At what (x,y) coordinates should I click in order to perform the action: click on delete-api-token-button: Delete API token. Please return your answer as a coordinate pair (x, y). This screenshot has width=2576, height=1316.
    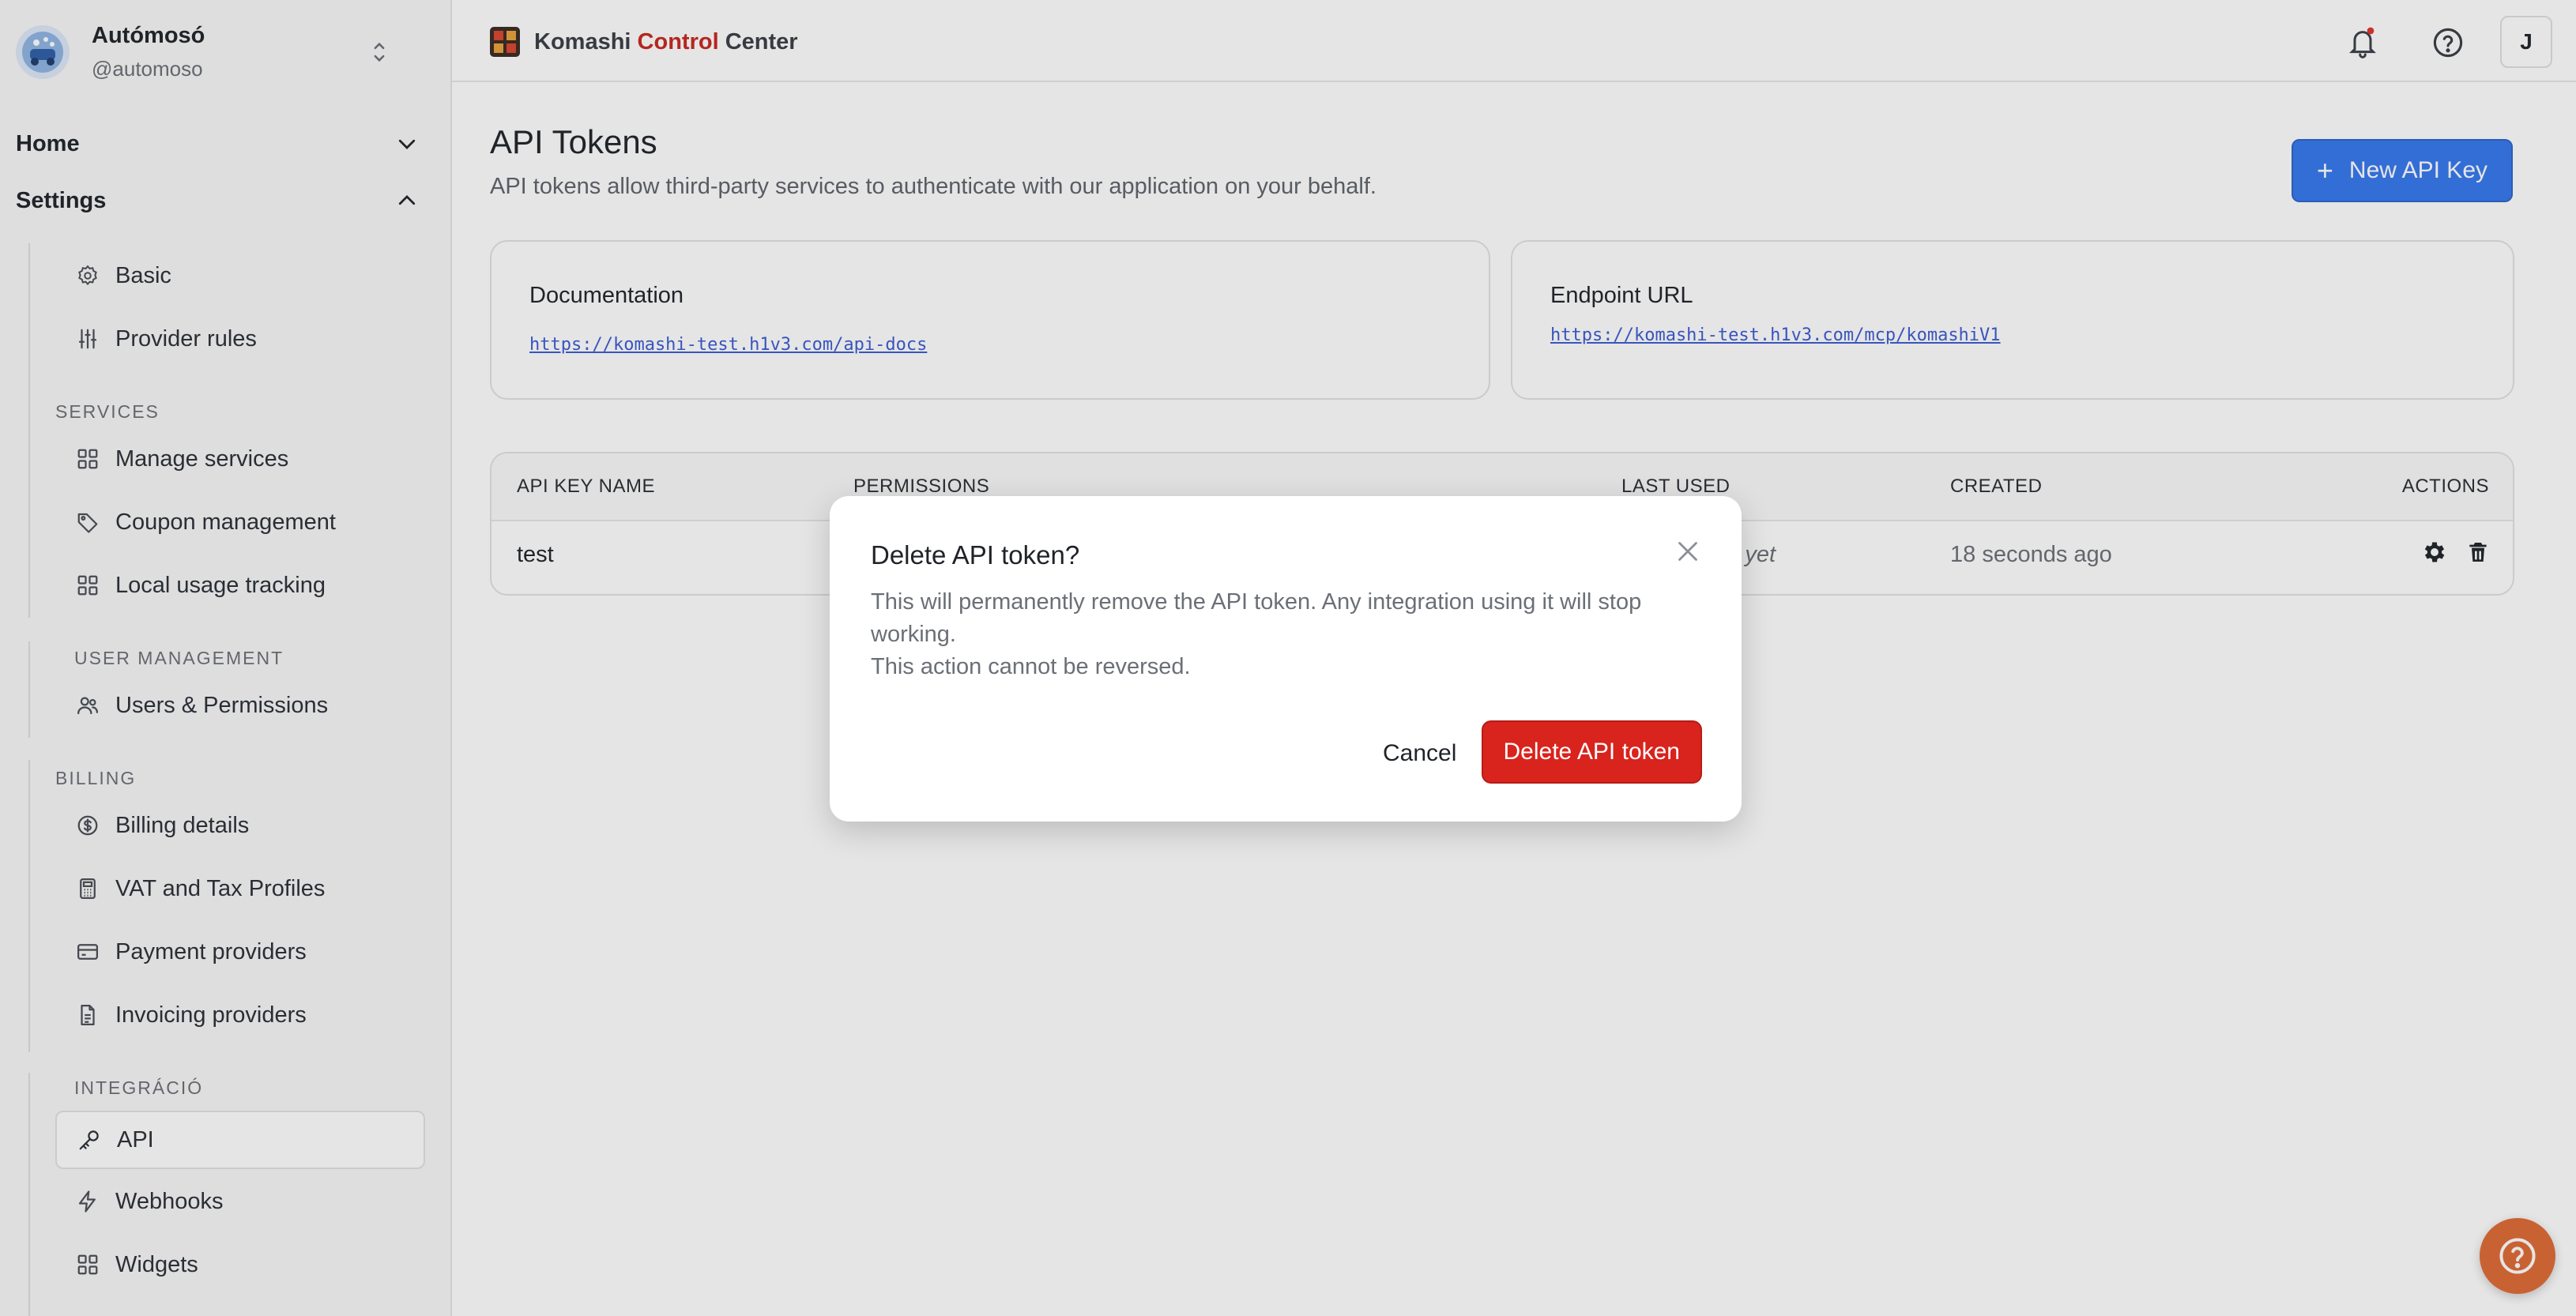
    Looking at the image, I should click on (1591, 752).